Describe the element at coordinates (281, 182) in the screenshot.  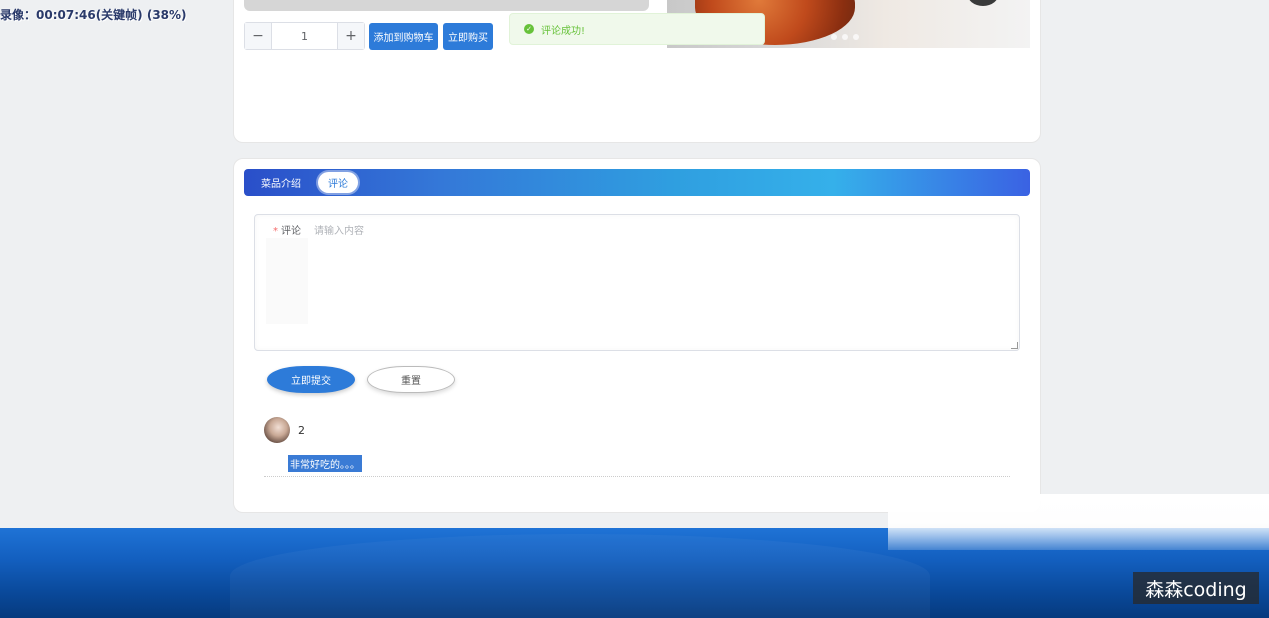
I see `tab-dish-intro: 菜品介绍` at that location.